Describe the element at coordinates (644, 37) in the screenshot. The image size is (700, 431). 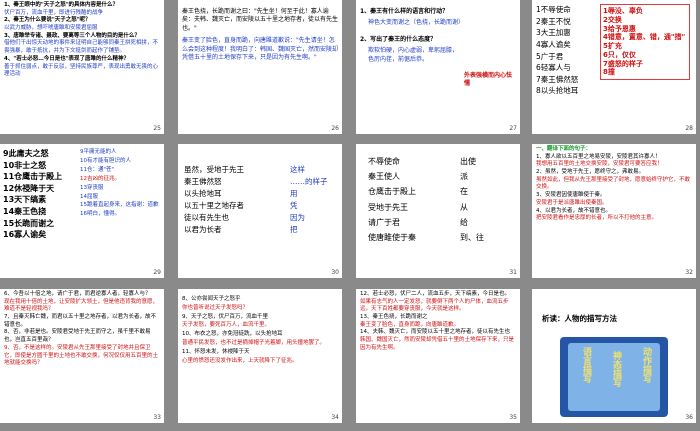
I see `definition-item: 4错意，置意、错，通"措"` at that location.